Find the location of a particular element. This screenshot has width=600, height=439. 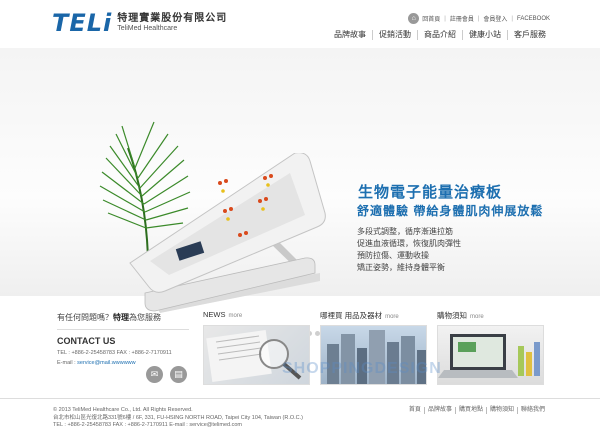

top-link-login: 會員登入 is located at coordinates (495, 18).